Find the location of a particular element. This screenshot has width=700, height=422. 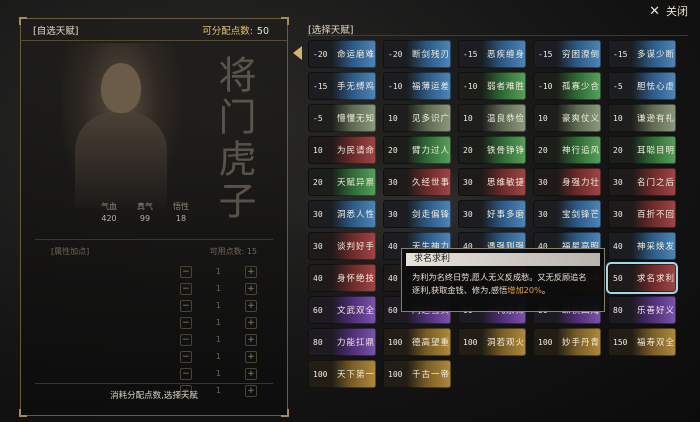

stat-qi: 真气 99 is located at coordinates (145, 212).